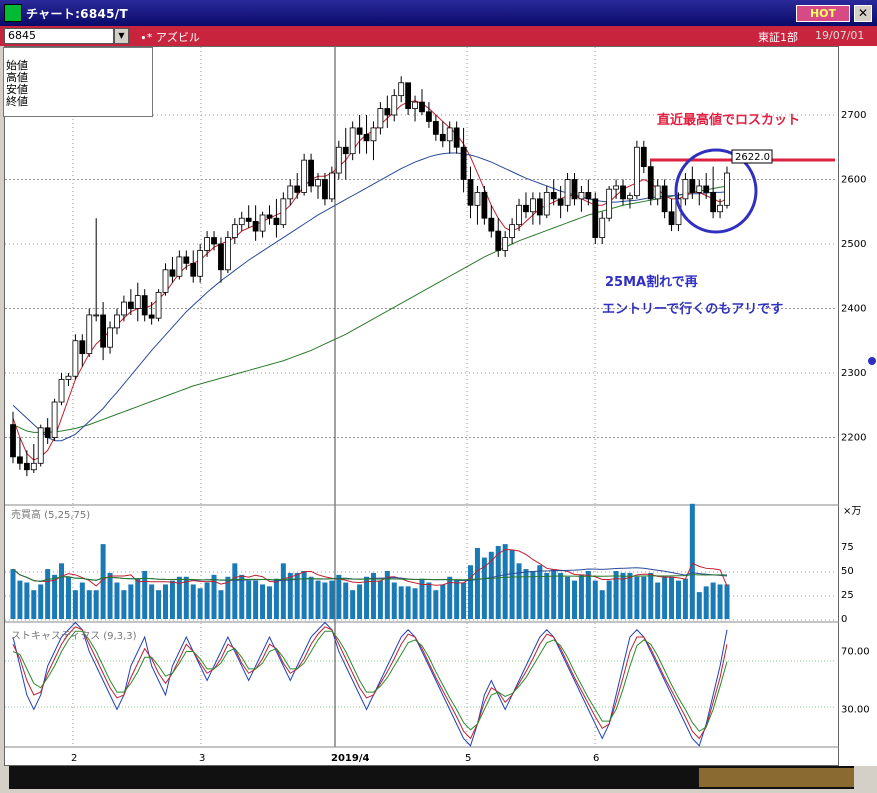  What do you see at coordinates (865, 777) in the screenshot?
I see `scroll-end-button` at bounding box center [865, 777].